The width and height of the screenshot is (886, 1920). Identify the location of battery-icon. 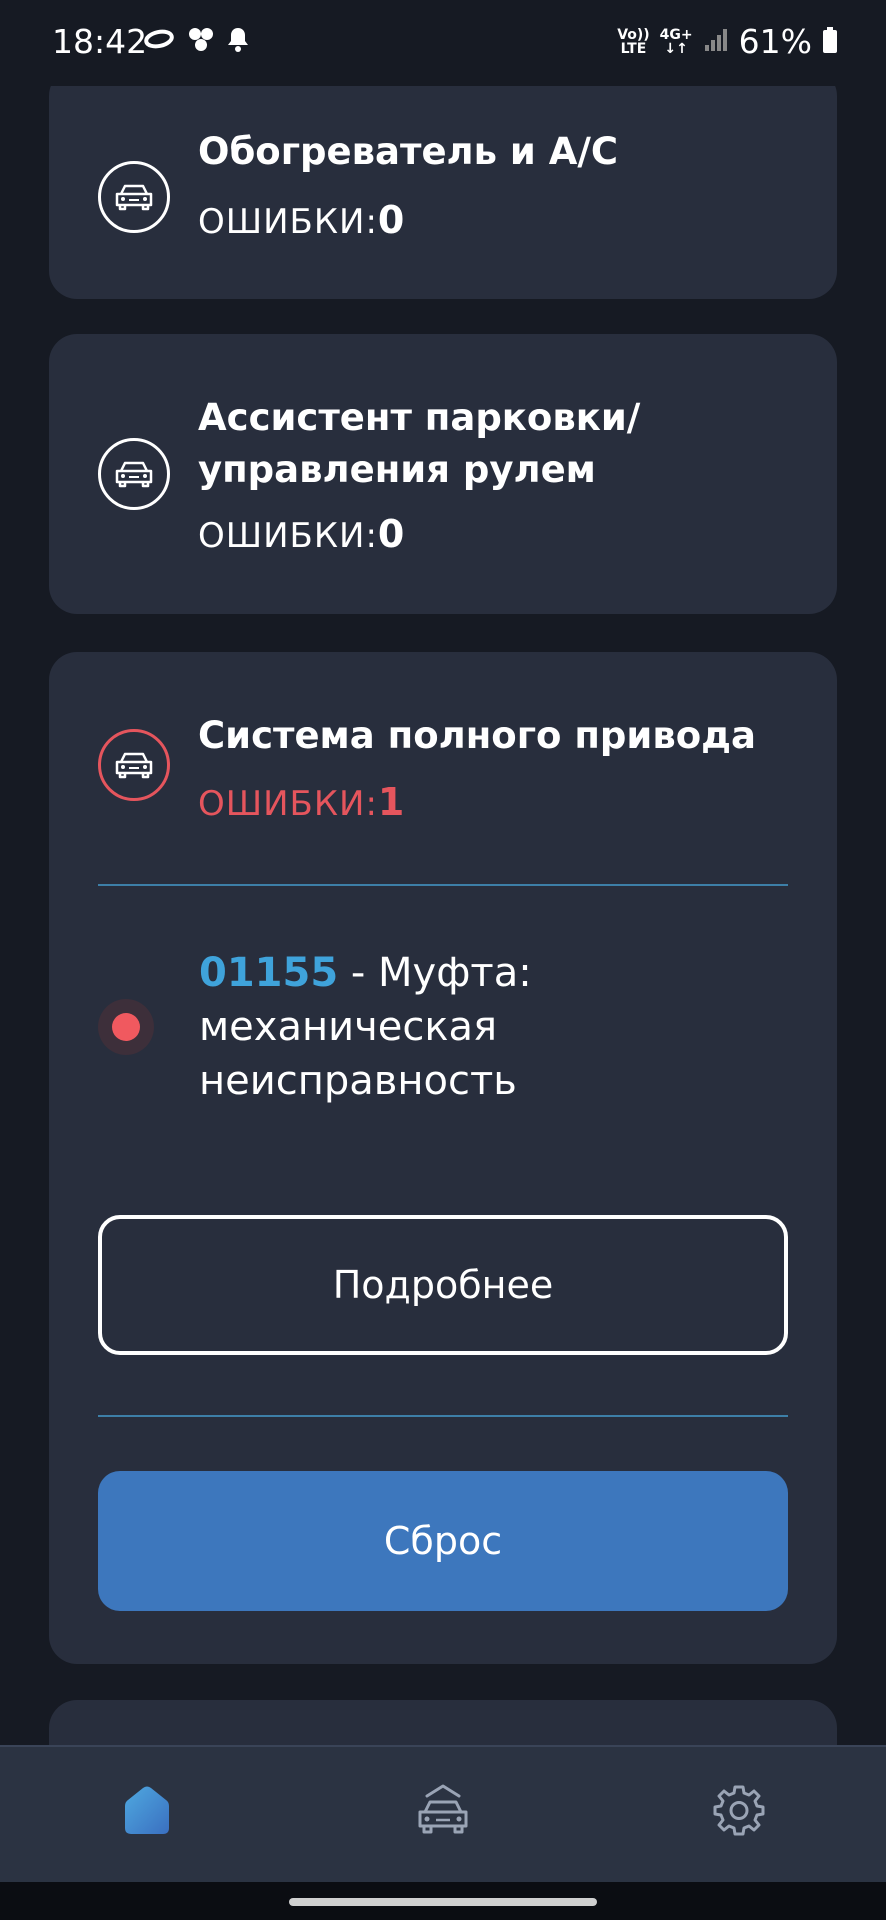
(830, 42).